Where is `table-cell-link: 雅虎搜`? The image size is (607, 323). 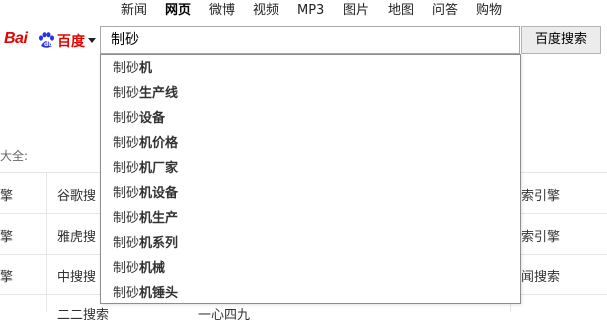 table-cell-link: 雅虎搜 is located at coordinates (76, 235).